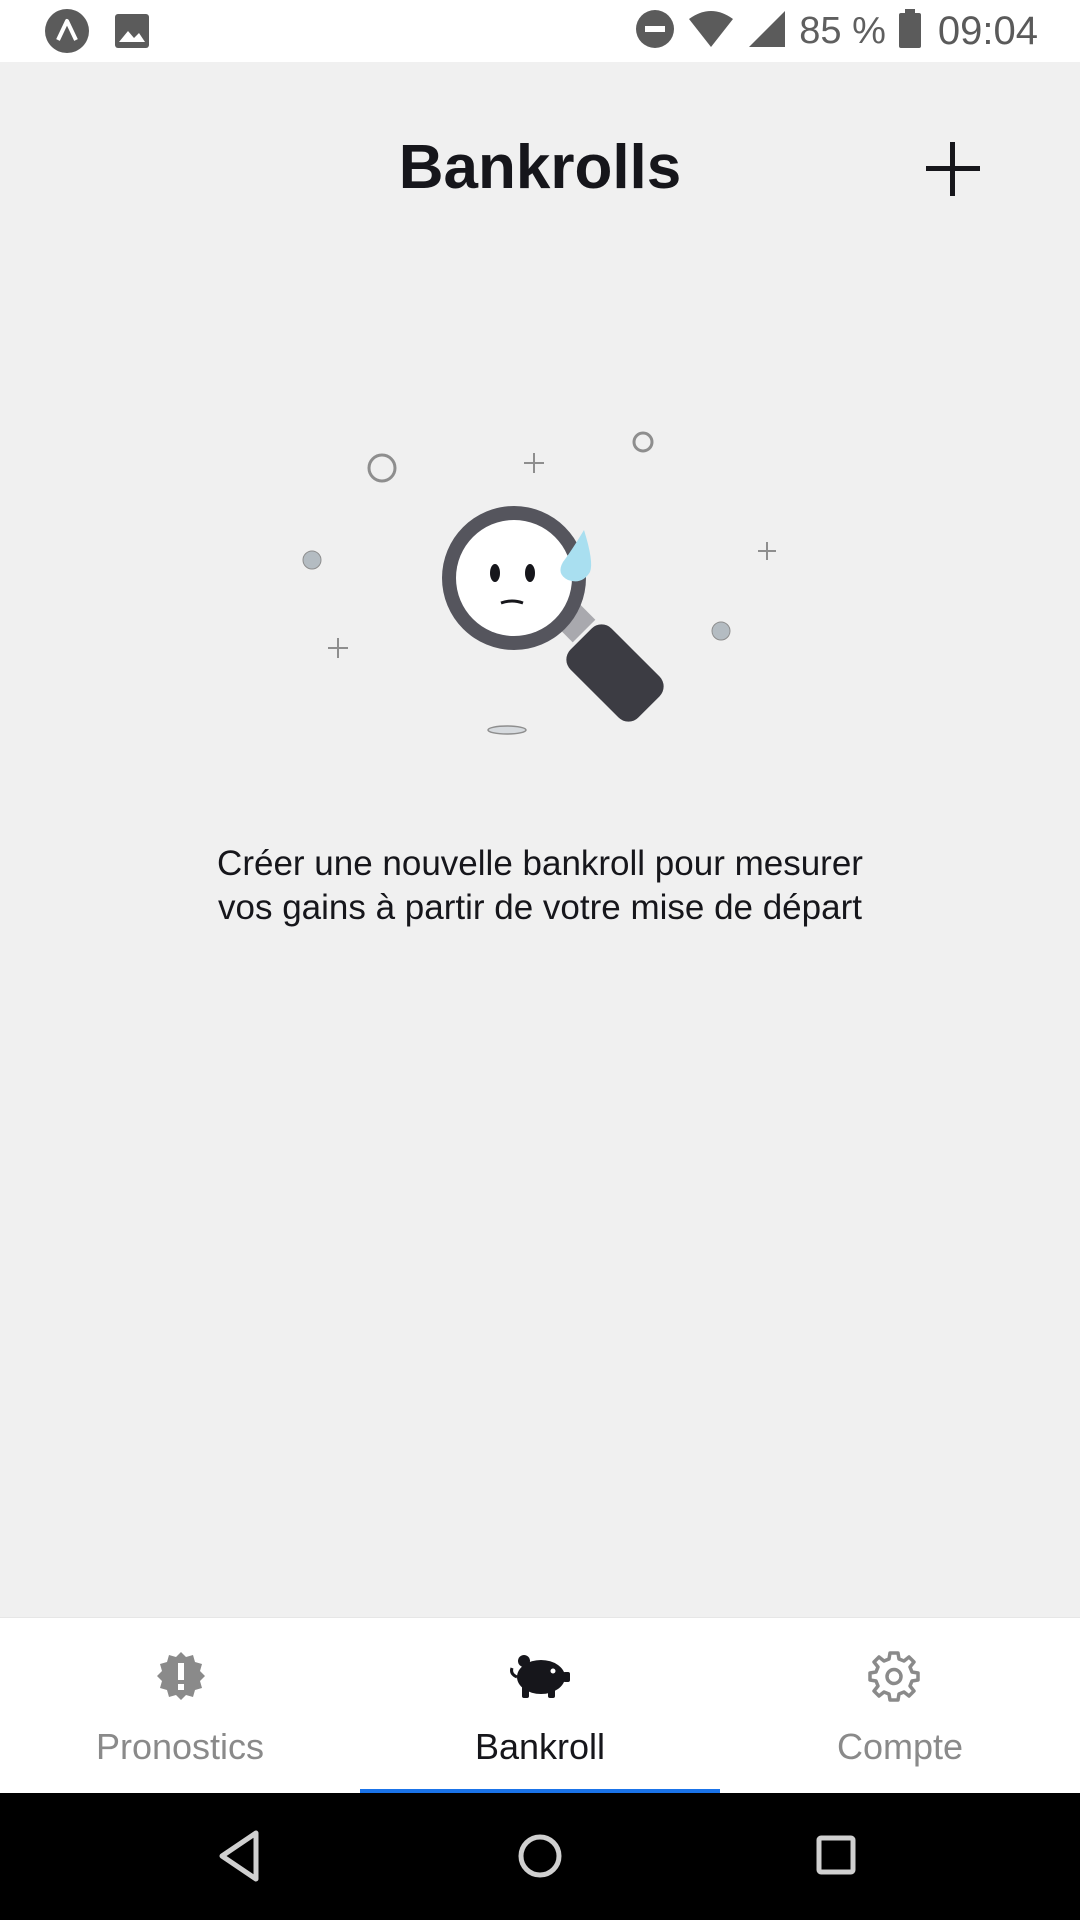 This screenshot has width=1080, height=1920. What do you see at coordinates (507, 730) in the screenshot?
I see `decor-dash` at bounding box center [507, 730].